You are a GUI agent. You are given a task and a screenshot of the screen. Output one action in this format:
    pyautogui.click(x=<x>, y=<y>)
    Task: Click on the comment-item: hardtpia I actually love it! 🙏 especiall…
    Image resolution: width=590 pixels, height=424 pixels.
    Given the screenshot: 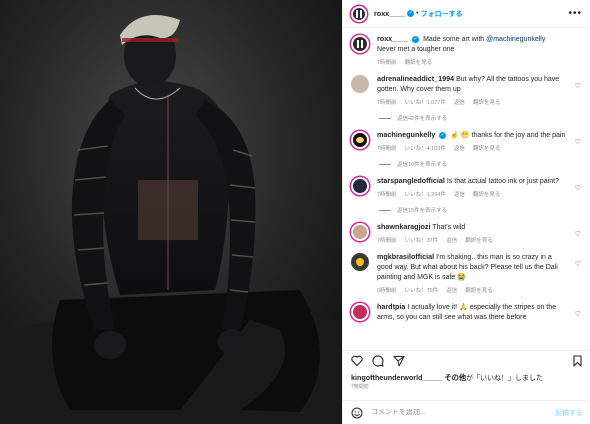 What is the action you would take?
    pyautogui.click(x=466, y=312)
    